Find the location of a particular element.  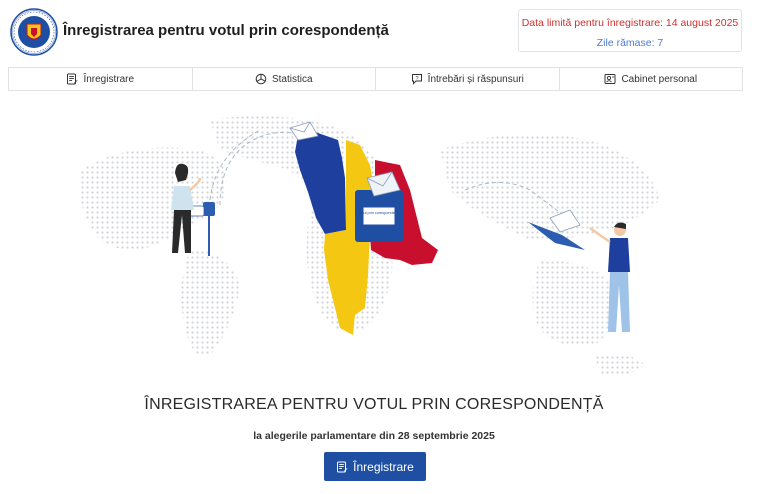

chat-question-icon: ? is located at coordinates (416, 79).